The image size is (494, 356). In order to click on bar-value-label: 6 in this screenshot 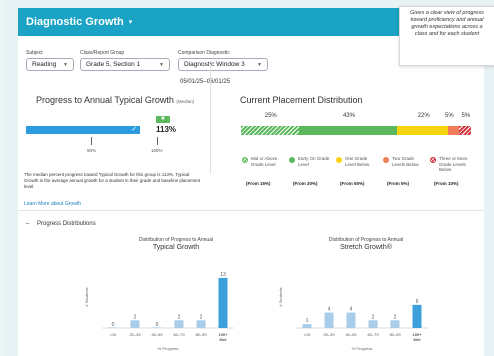, I will do `click(417, 302)`.